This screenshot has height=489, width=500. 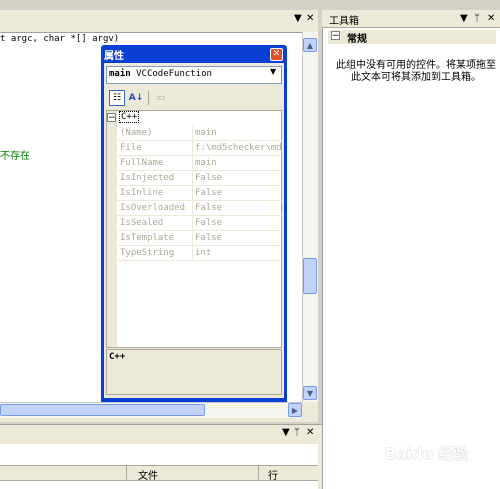 What do you see at coordinates (147, 253) in the screenshot?
I see `property-name: TypeString` at bounding box center [147, 253].